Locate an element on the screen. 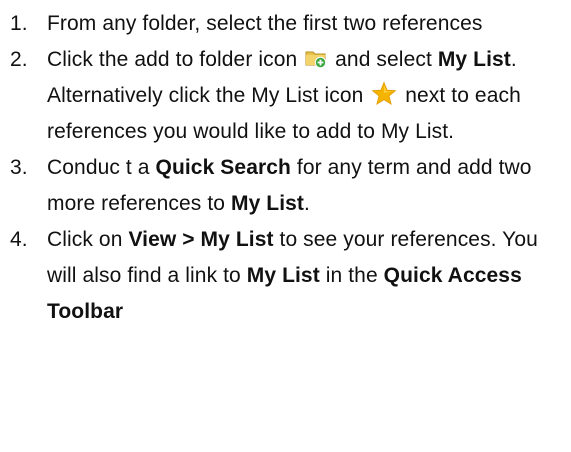 This screenshot has width=571, height=452. quick-search-label: Quick Search is located at coordinates (223, 167).